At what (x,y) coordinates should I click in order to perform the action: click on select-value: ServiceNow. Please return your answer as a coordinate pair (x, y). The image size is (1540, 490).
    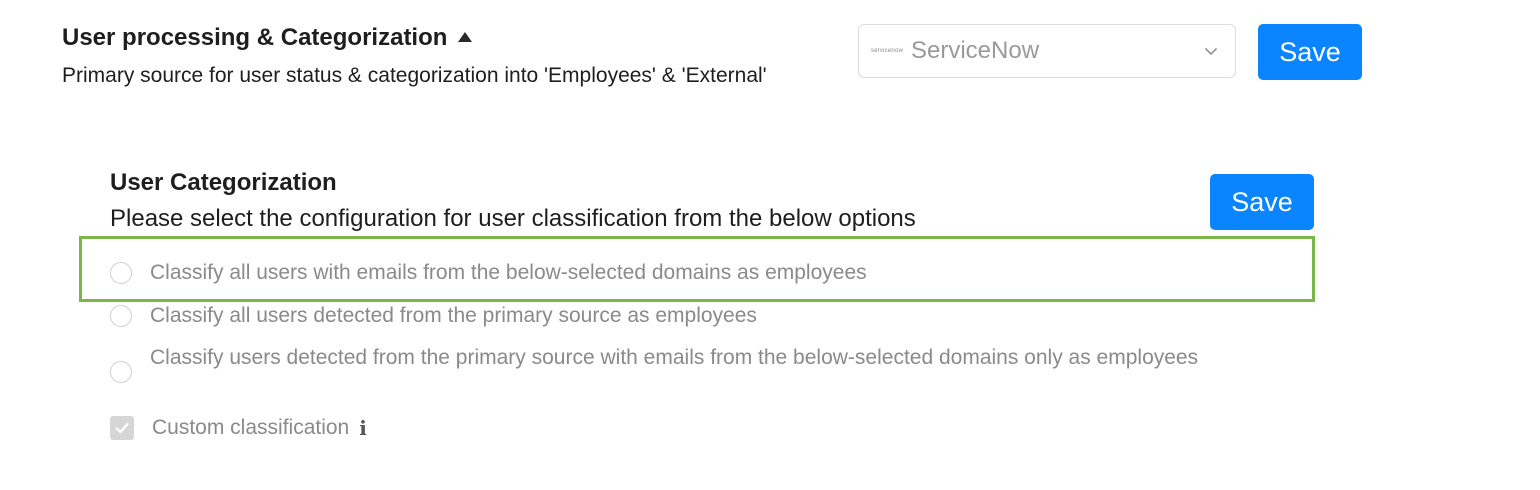
    Looking at the image, I should click on (975, 50).